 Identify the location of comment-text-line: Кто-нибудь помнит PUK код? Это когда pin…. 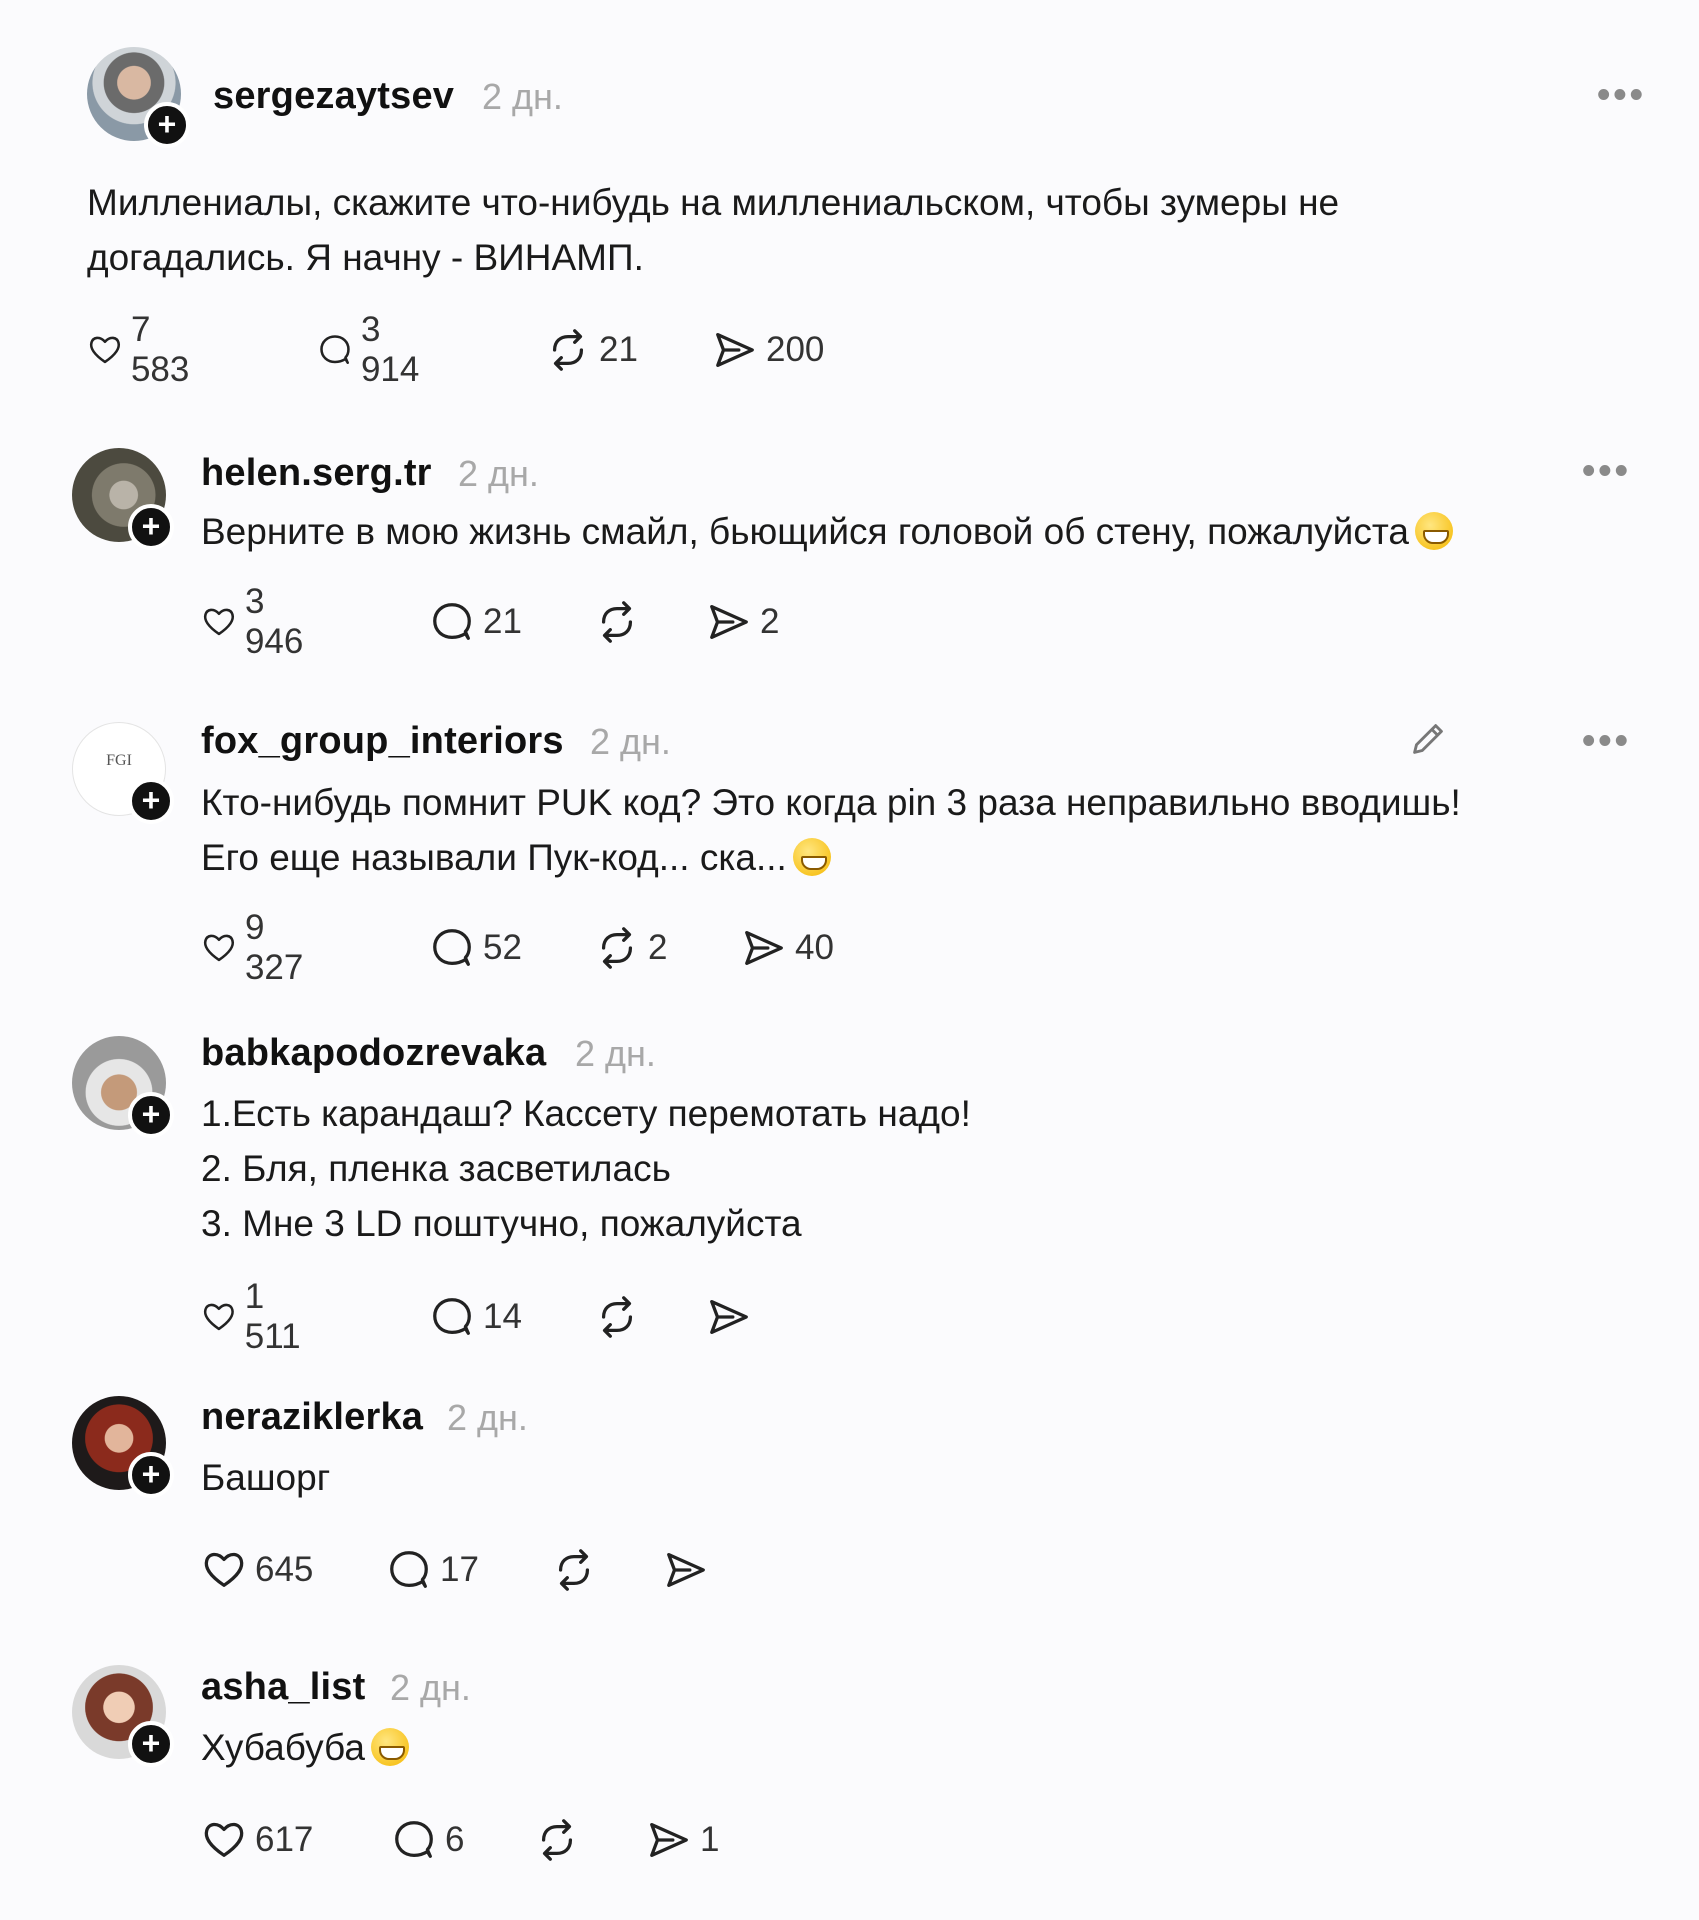
(831, 802).